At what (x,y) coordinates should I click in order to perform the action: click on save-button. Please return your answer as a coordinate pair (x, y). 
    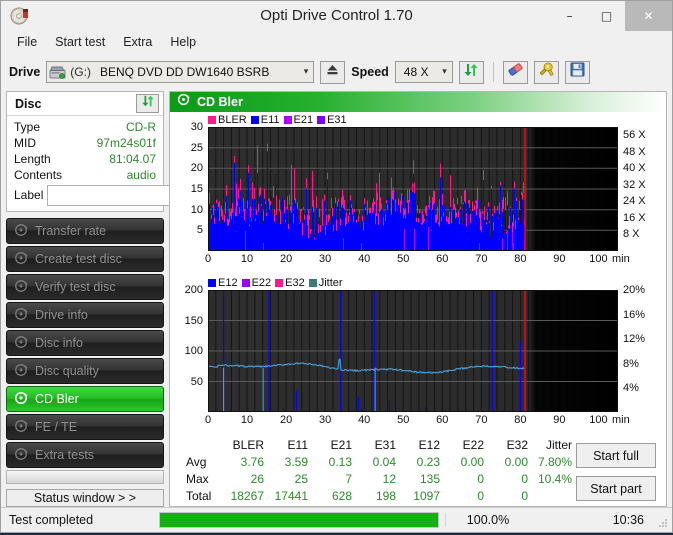
    Looking at the image, I should click on (577, 72).